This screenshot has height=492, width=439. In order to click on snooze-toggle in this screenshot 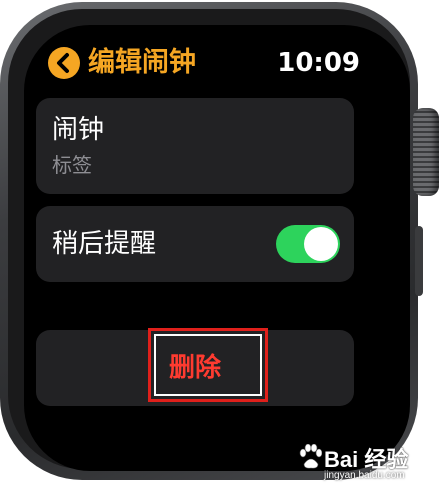, I will do `click(308, 244)`.